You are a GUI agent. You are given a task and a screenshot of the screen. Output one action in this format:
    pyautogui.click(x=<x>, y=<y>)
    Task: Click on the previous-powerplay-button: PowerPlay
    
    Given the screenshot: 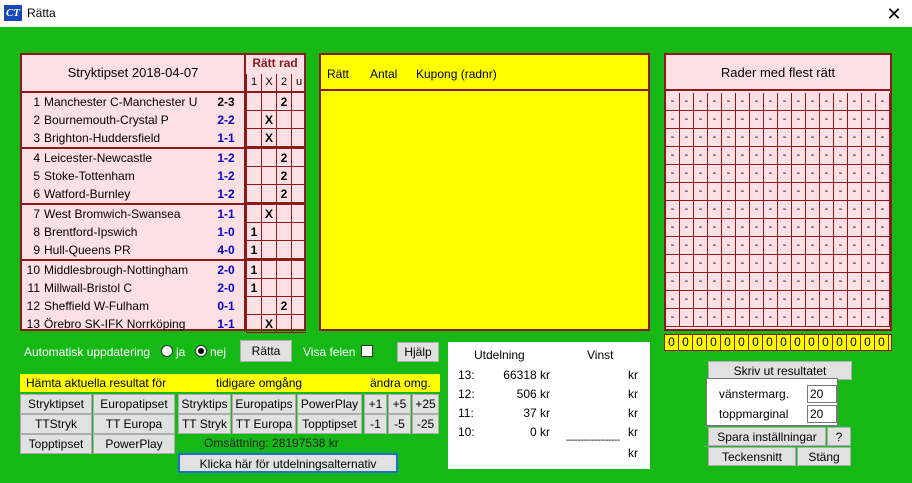 What is the action you would take?
    pyautogui.click(x=329, y=404)
    